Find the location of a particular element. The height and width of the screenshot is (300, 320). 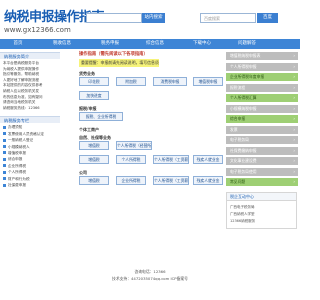

quick-link-label: 文化事业建设费 is located at coordinates (243, 160).